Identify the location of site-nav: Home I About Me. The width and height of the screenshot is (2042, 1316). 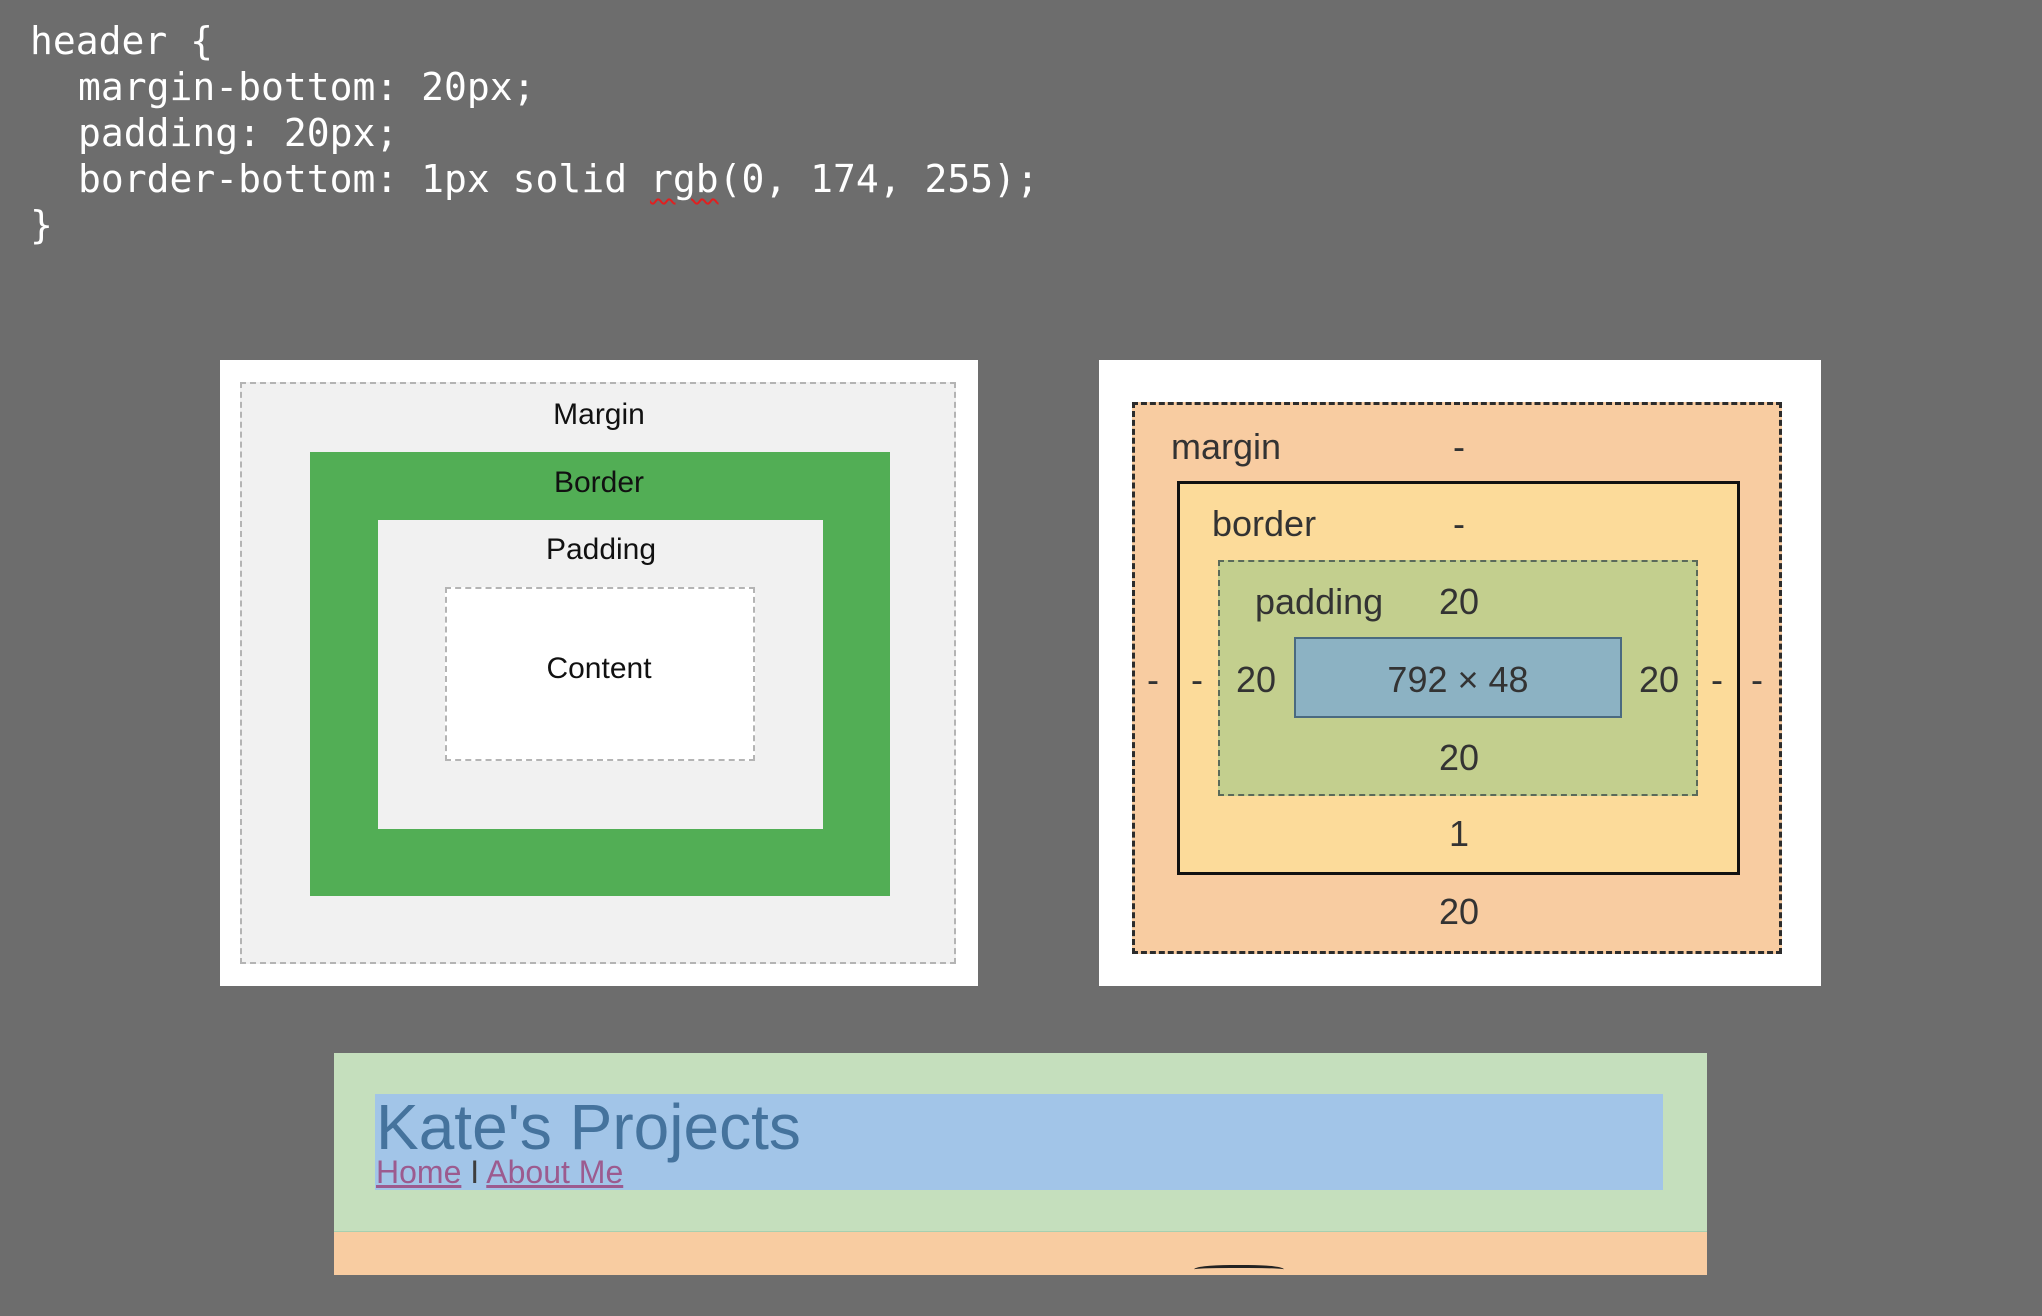
(499, 1172).